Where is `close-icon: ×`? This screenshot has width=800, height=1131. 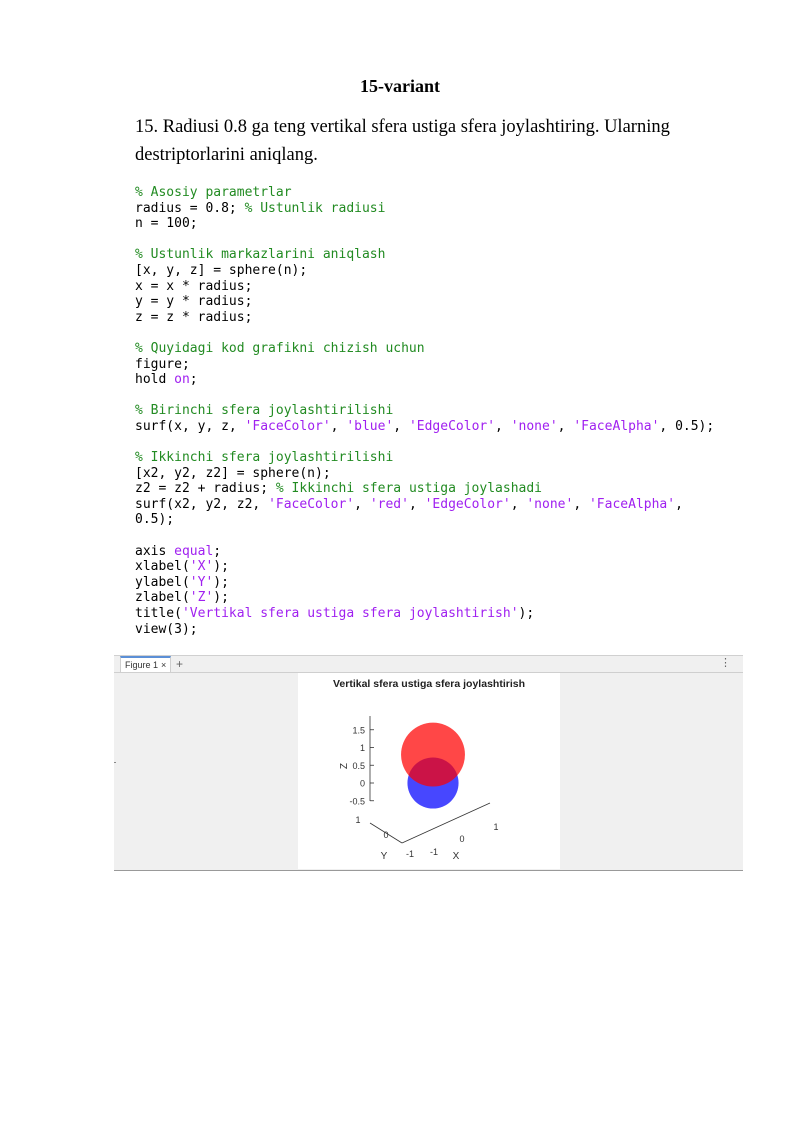 close-icon: × is located at coordinates (163, 665).